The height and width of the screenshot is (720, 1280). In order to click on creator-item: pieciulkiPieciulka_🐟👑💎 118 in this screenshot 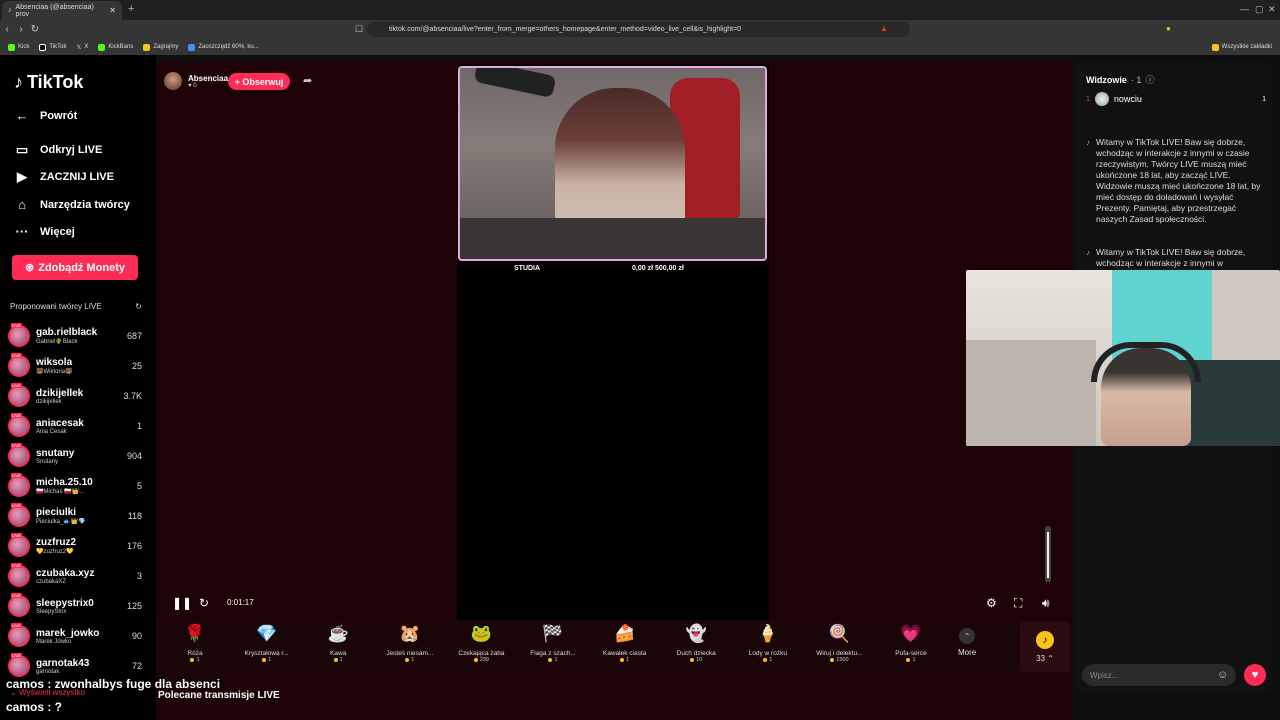, I will do `click(75, 516)`.